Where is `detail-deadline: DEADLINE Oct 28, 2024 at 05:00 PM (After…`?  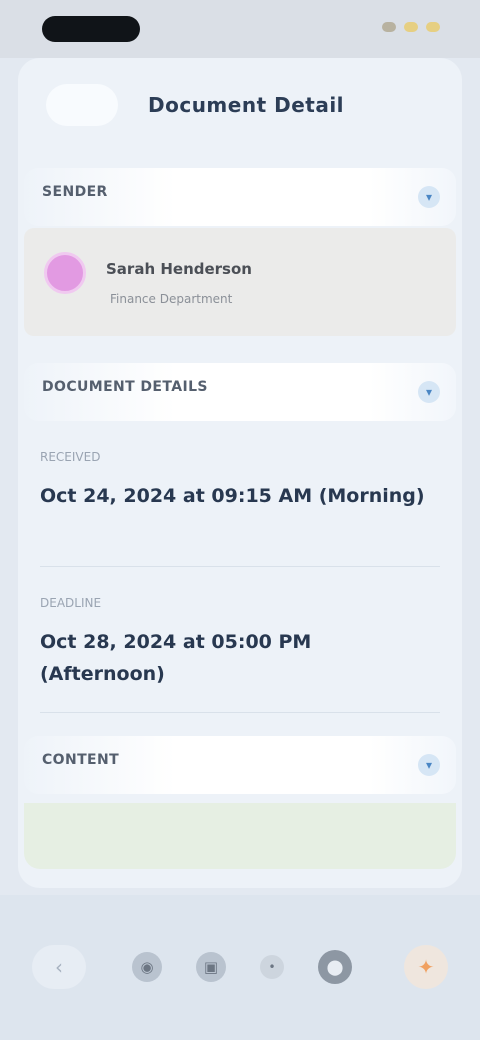 detail-deadline: DEADLINE Oct 28, 2024 at 05:00 PM (After… is located at coordinates (240, 643).